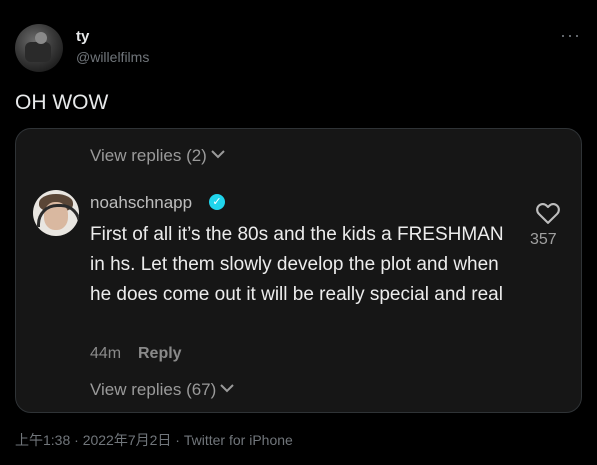 The width and height of the screenshot is (597, 465). I want to click on view-replies-top: View replies (2), so click(157, 156).